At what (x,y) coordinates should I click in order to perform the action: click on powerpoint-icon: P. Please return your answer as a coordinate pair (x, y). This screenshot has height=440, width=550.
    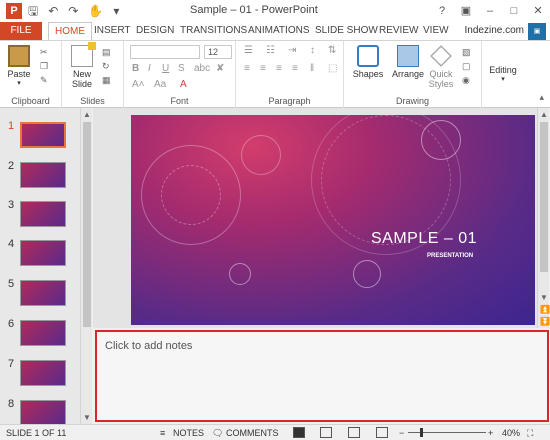
    Looking at the image, I should click on (14, 11).